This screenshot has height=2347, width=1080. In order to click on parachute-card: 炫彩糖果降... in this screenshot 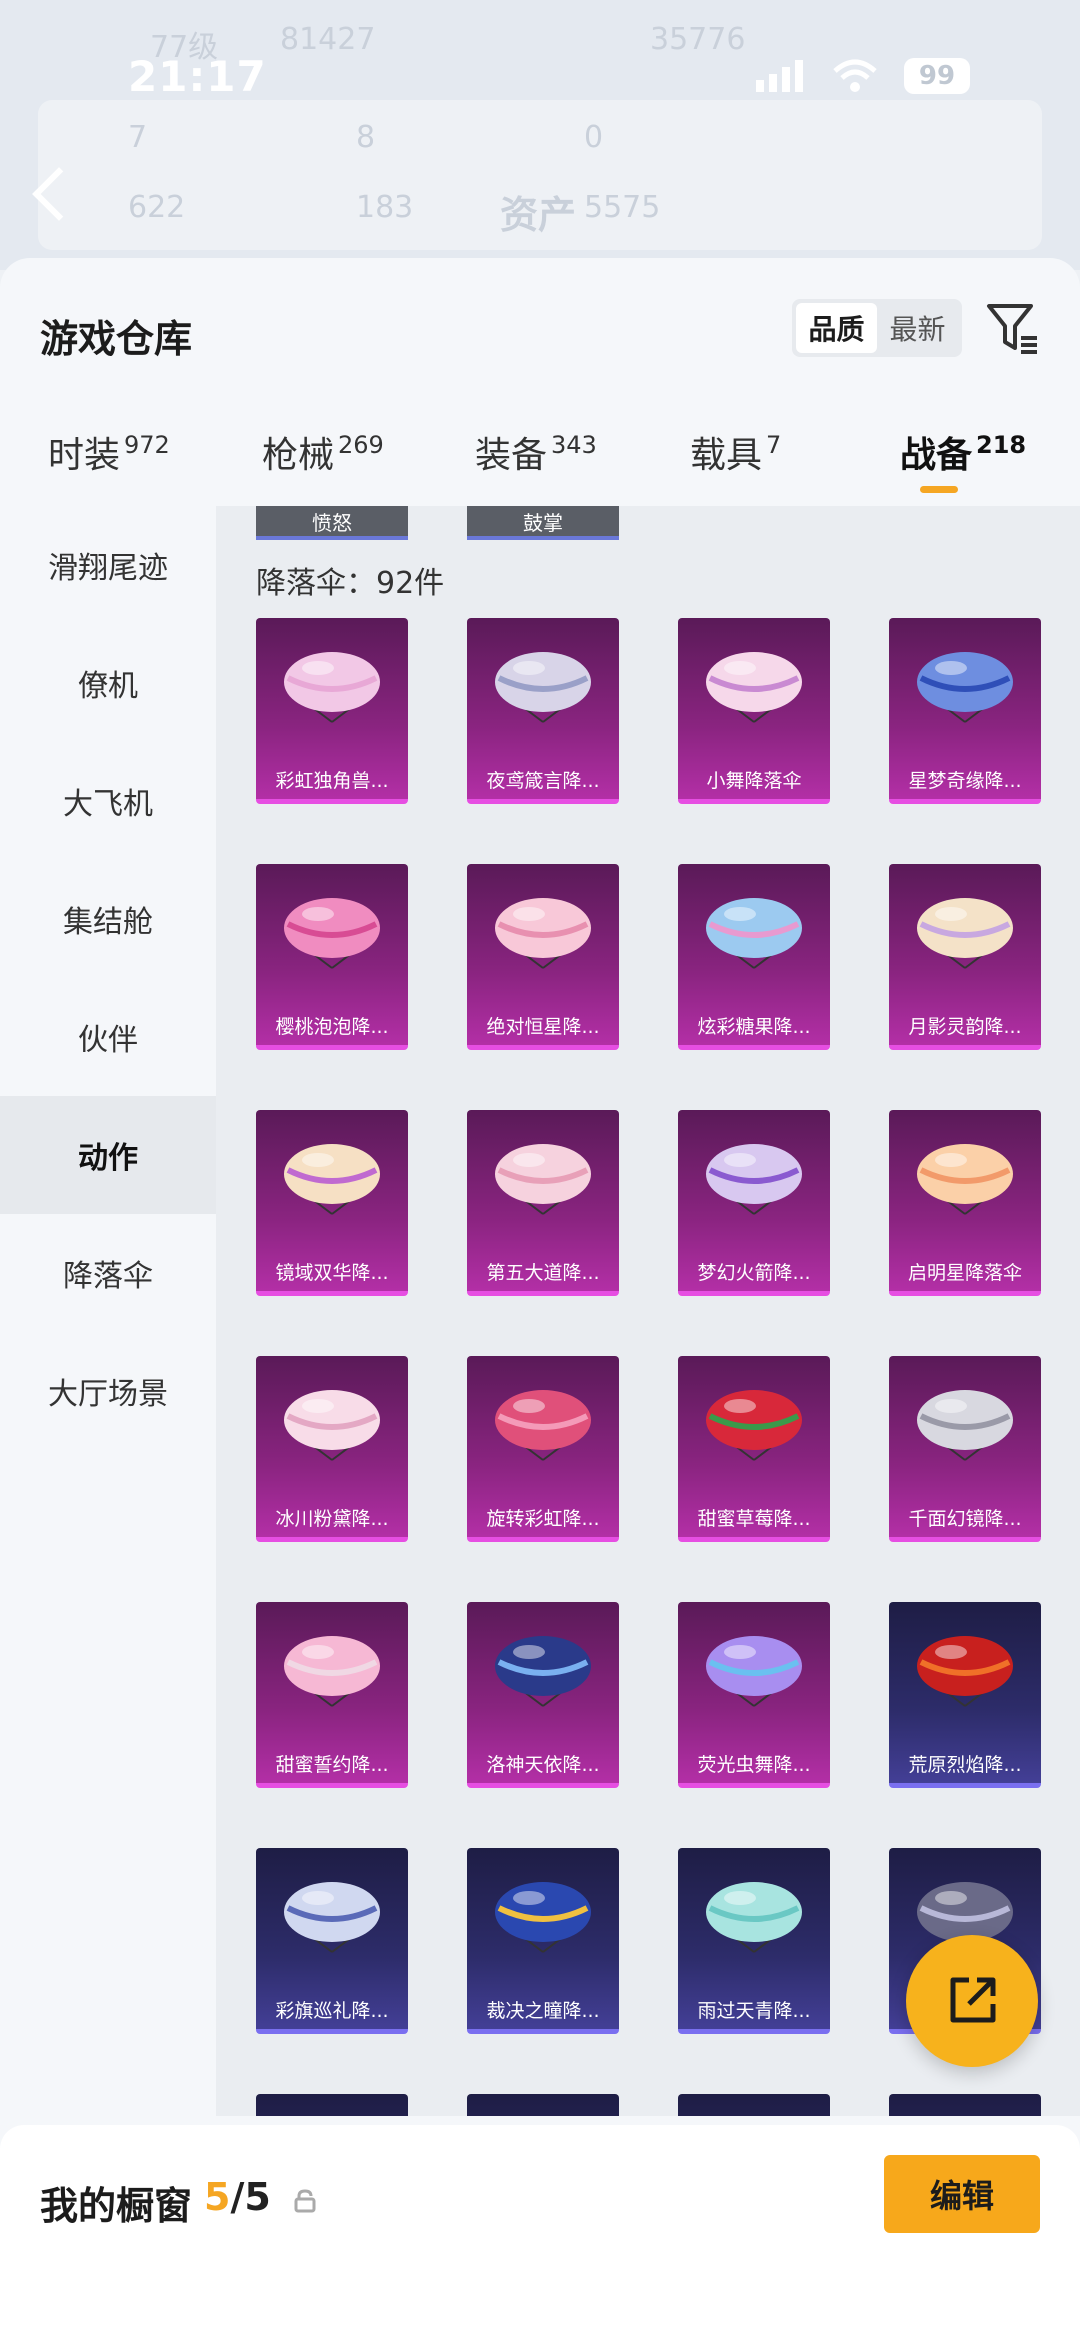, I will do `click(754, 957)`.